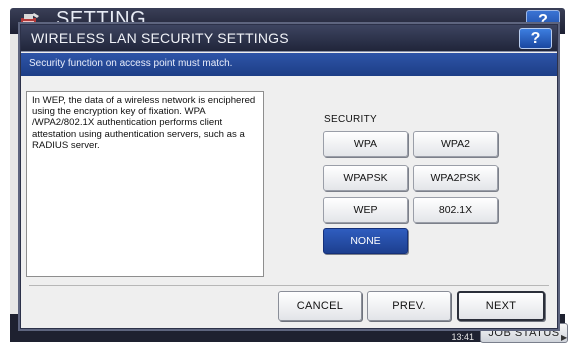 Image resolution: width=573 pixels, height=345 pixels. What do you see at coordinates (564, 337) in the screenshot?
I see `arrow-right-icon: ▶` at bounding box center [564, 337].